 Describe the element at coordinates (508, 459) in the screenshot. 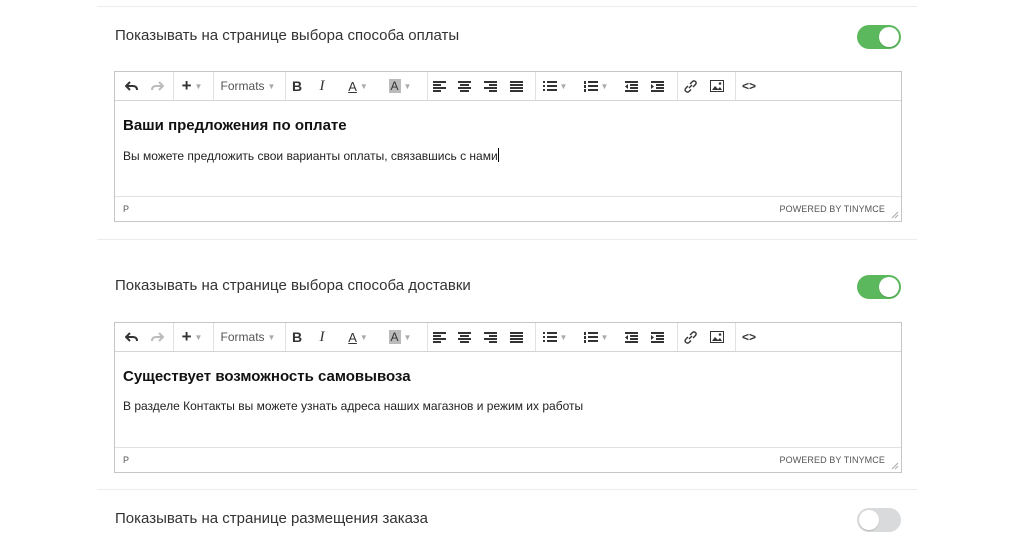

I see `editor-statusbar: P POWERED BY TINYMCE` at that location.